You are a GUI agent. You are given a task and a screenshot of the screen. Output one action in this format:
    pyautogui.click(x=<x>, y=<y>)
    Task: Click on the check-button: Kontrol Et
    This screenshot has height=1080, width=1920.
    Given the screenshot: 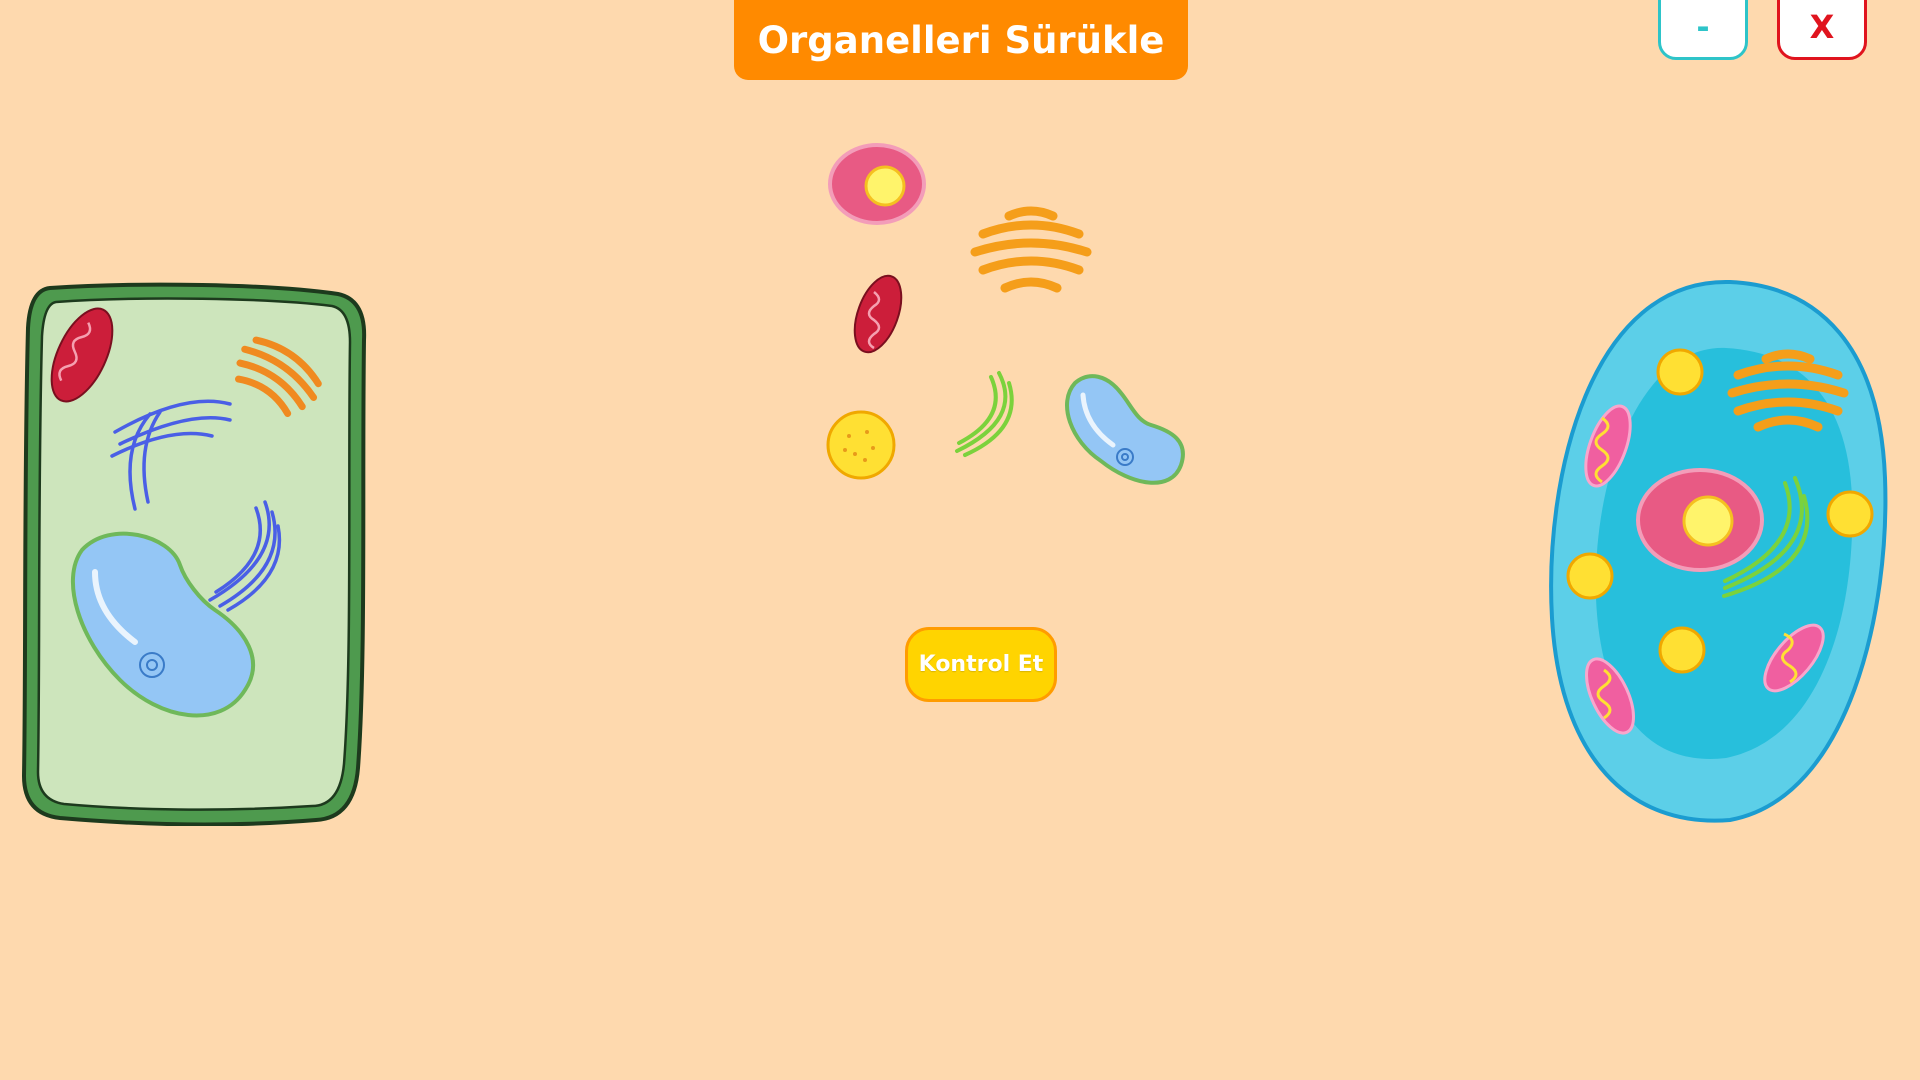 What is the action you would take?
    pyautogui.click(x=981, y=664)
    